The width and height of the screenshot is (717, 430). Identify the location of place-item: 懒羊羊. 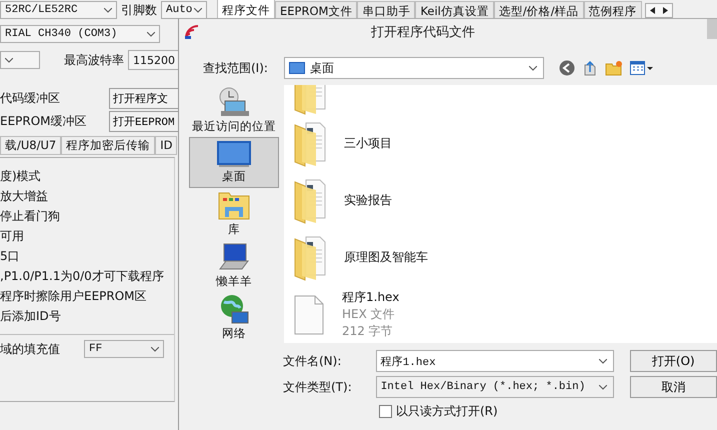
(234, 266).